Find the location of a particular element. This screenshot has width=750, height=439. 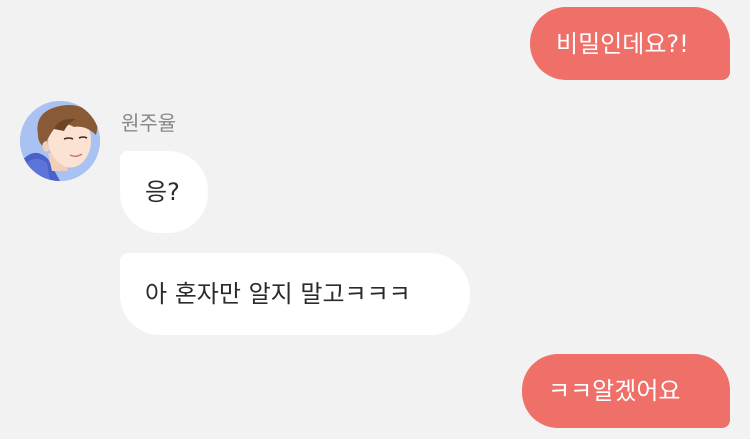

incoming-message-bubble: 응? is located at coordinates (164, 192).